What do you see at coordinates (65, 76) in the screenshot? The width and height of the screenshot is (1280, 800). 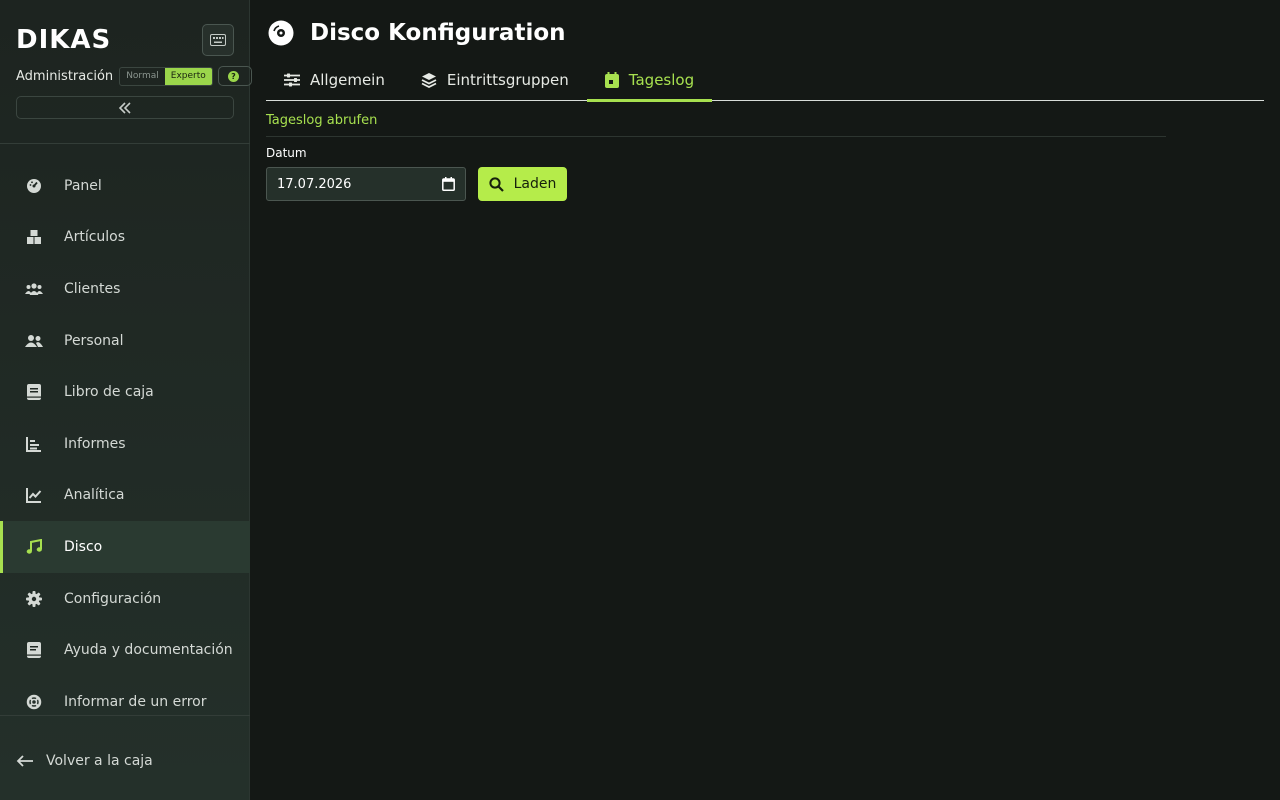 I see `role-label: Administración` at bounding box center [65, 76].